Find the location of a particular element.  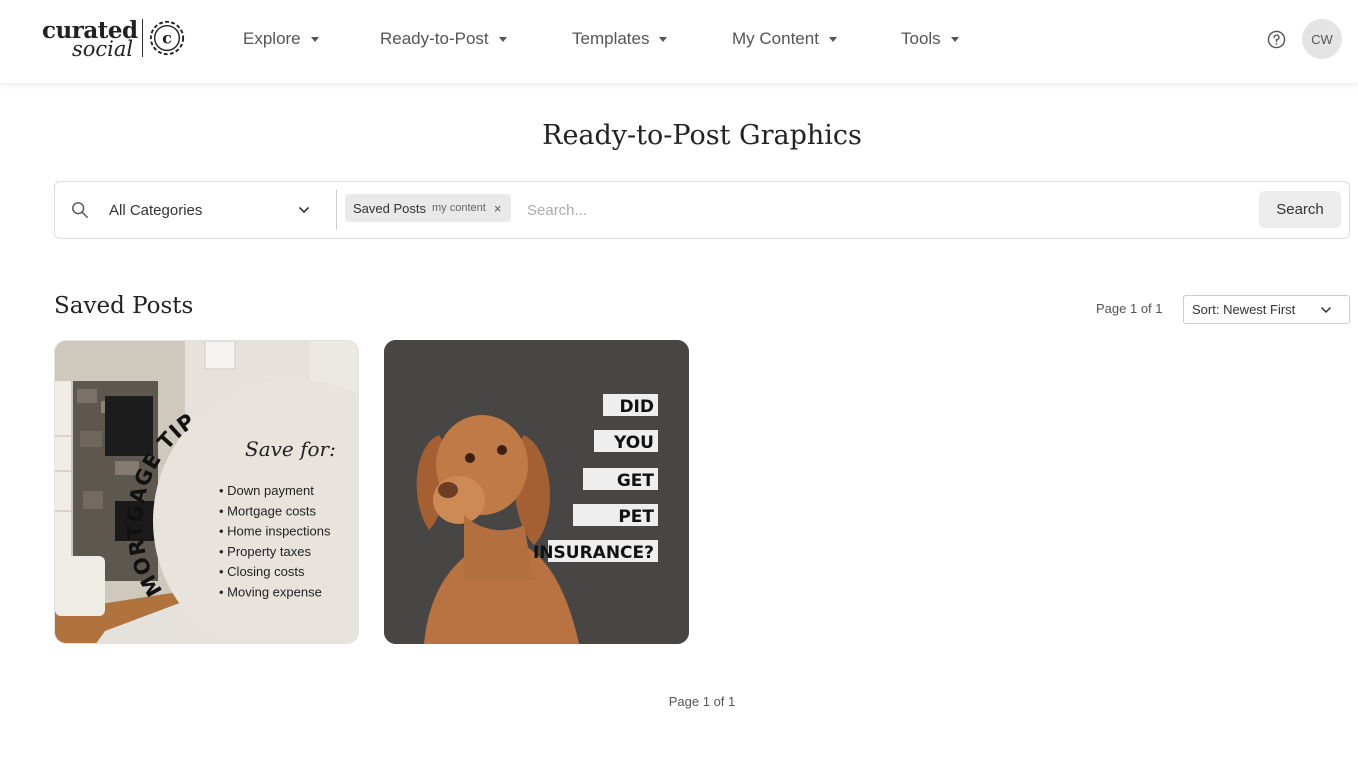

chip-remove-icon: × is located at coordinates (498, 208).